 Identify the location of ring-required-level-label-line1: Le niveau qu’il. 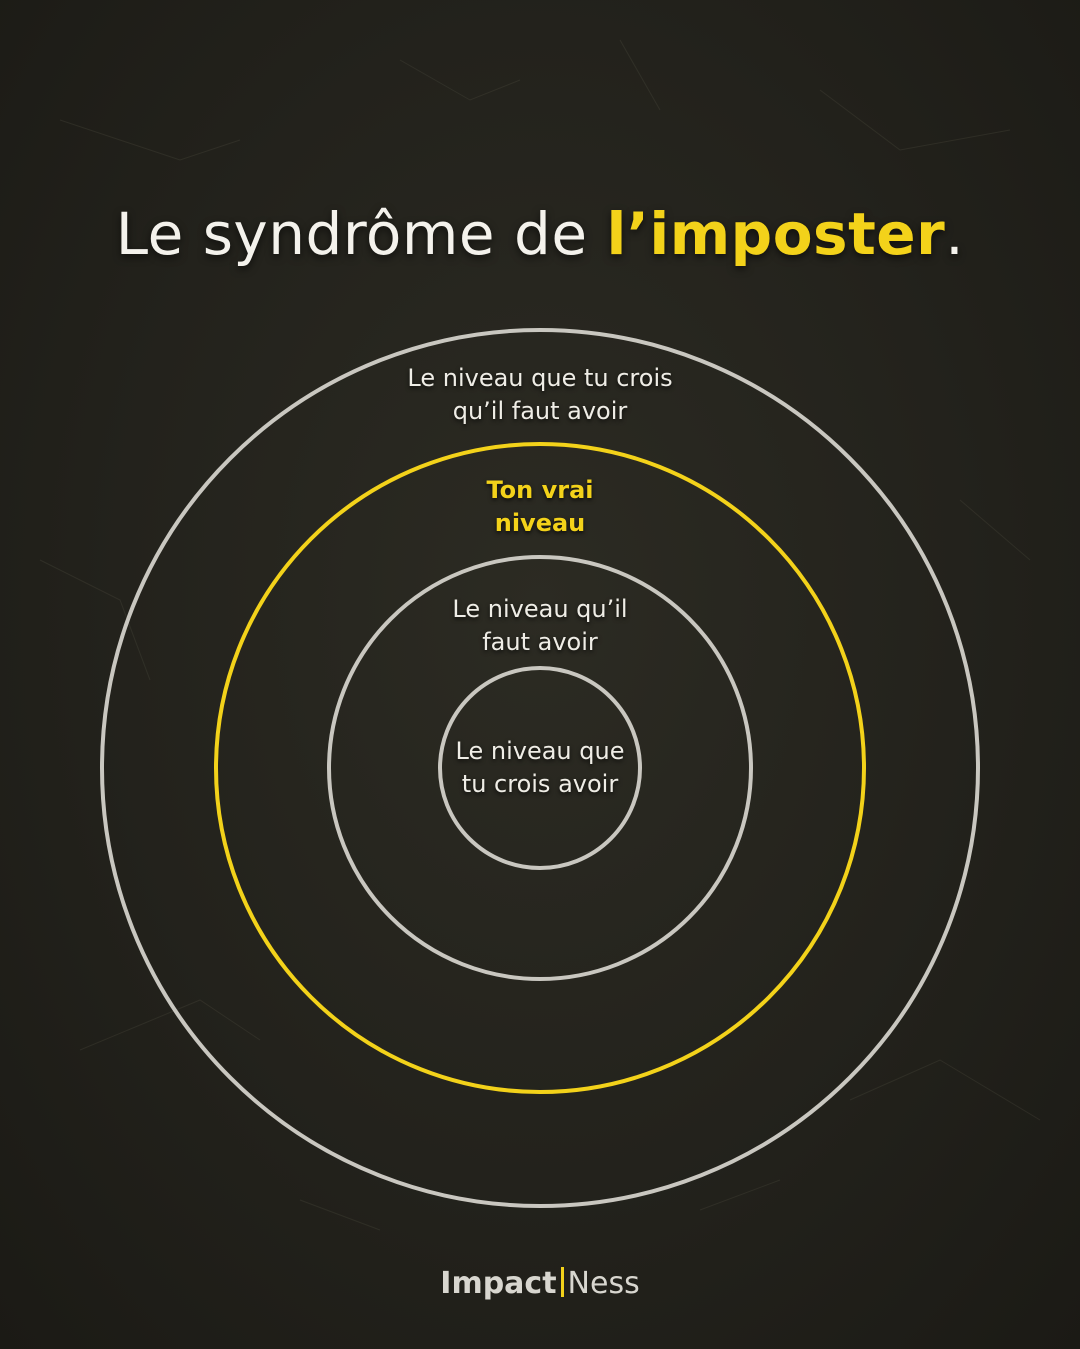
(540, 609).